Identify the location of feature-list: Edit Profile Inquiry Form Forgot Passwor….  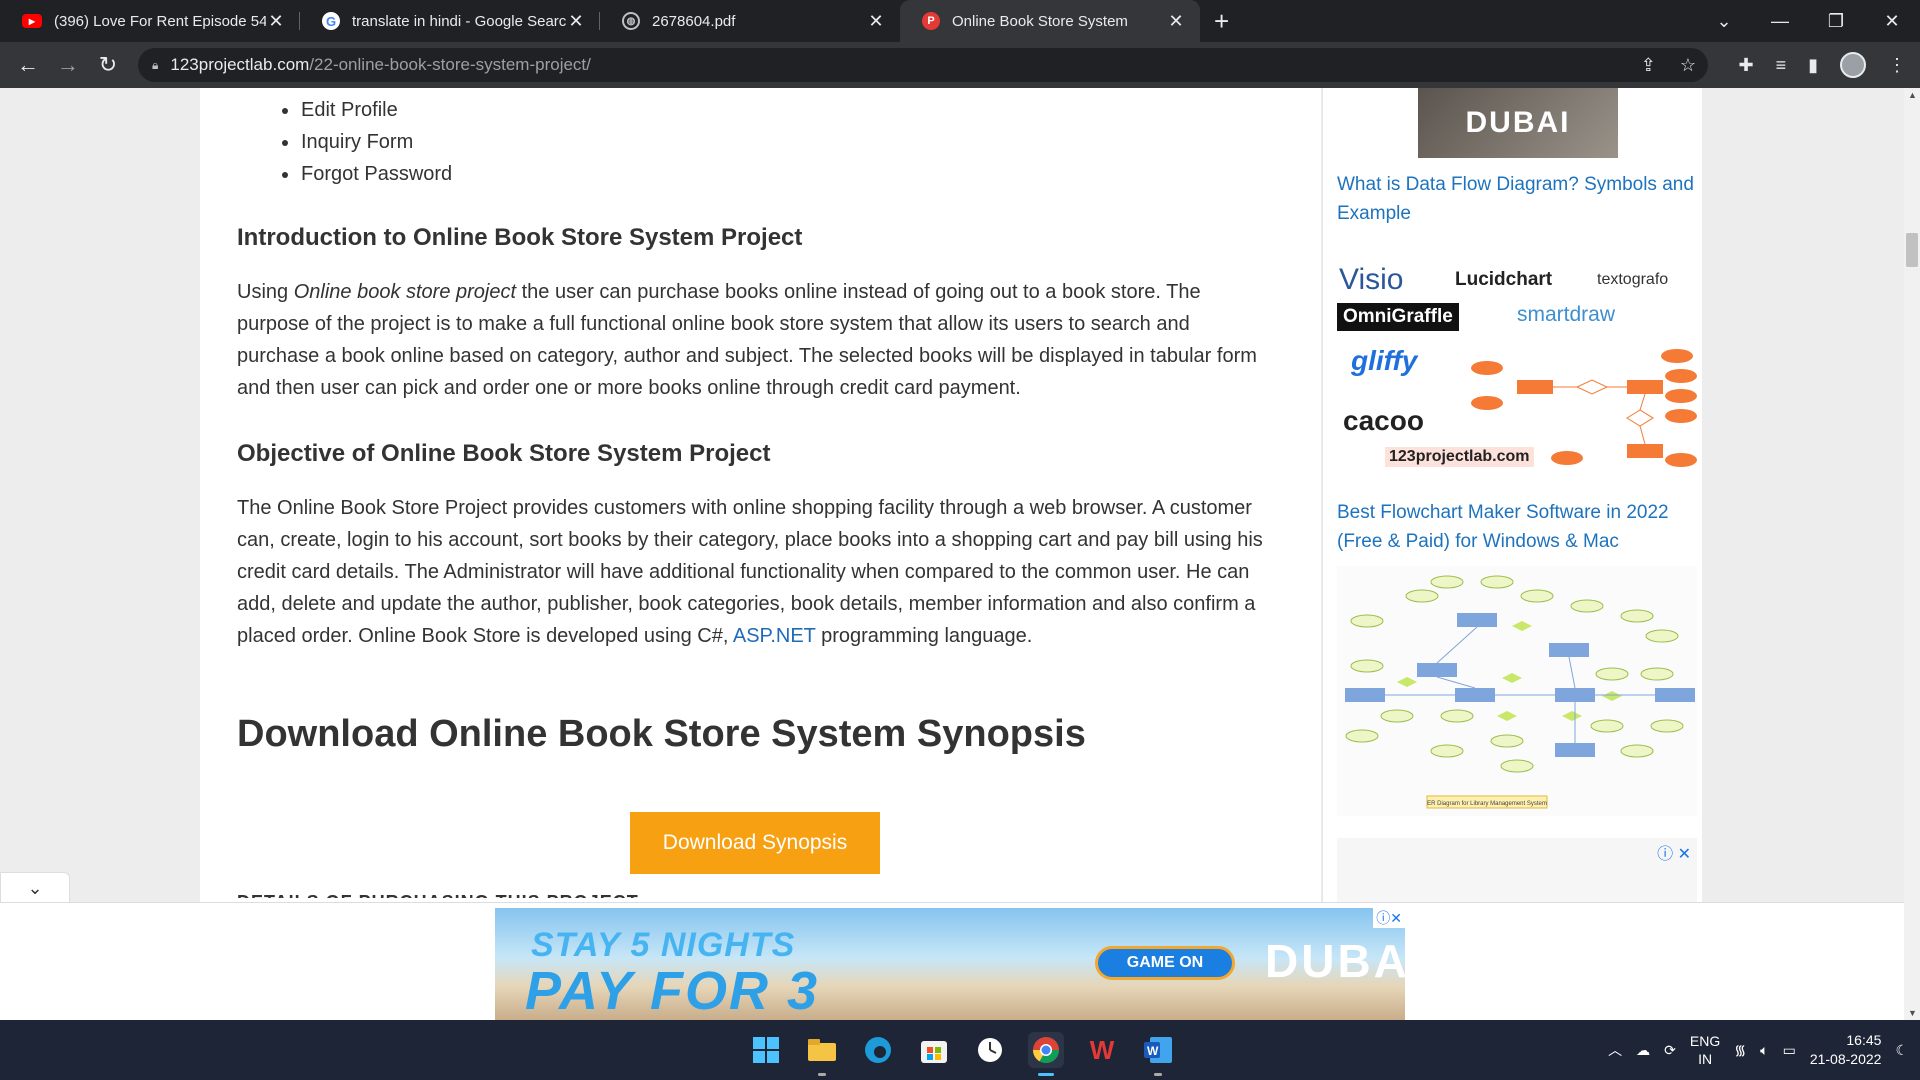
(344, 142).